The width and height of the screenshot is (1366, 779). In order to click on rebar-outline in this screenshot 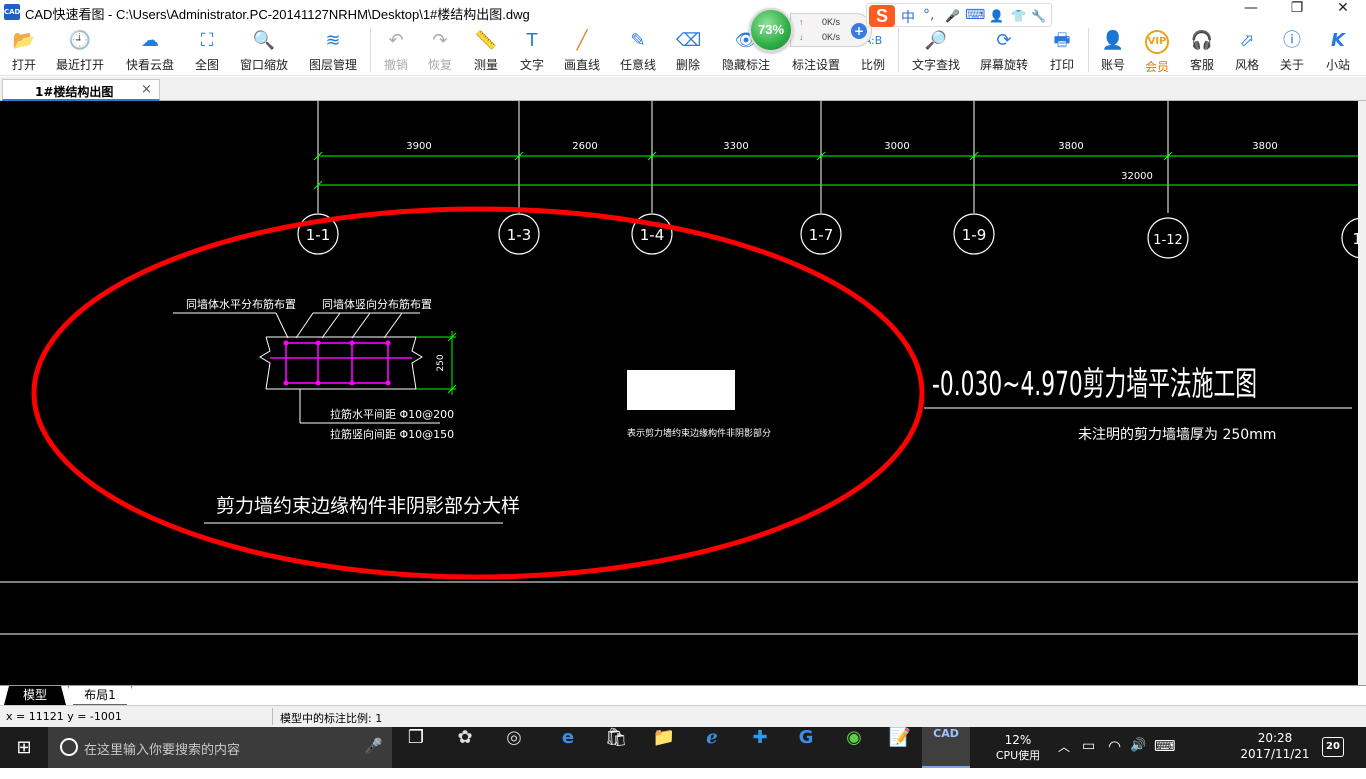, I will do `click(337, 363)`.